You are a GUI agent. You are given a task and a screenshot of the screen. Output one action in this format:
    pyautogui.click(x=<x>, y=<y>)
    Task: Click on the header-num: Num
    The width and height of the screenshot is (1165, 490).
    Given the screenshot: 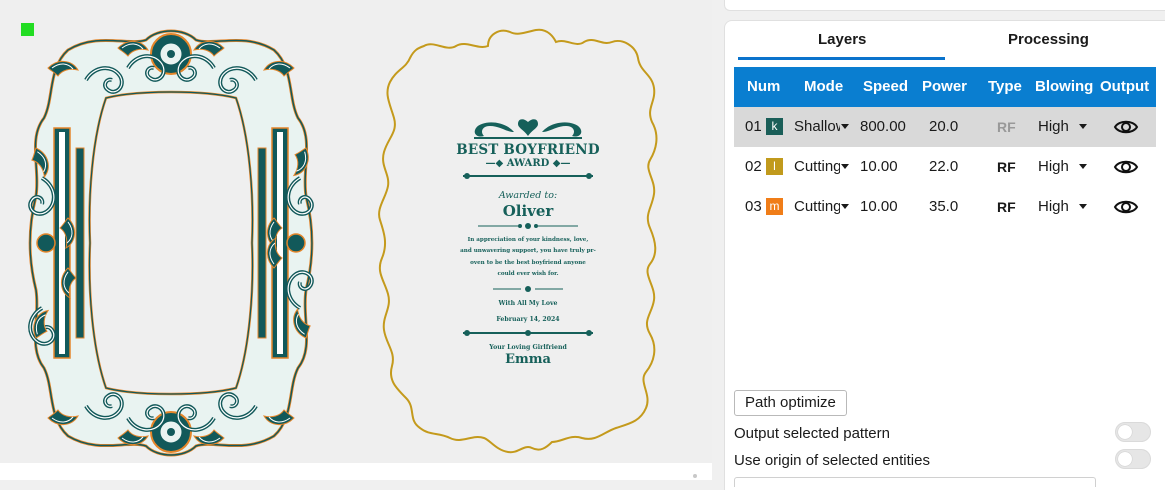 What is the action you would take?
    pyautogui.click(x=764, y=86)
    